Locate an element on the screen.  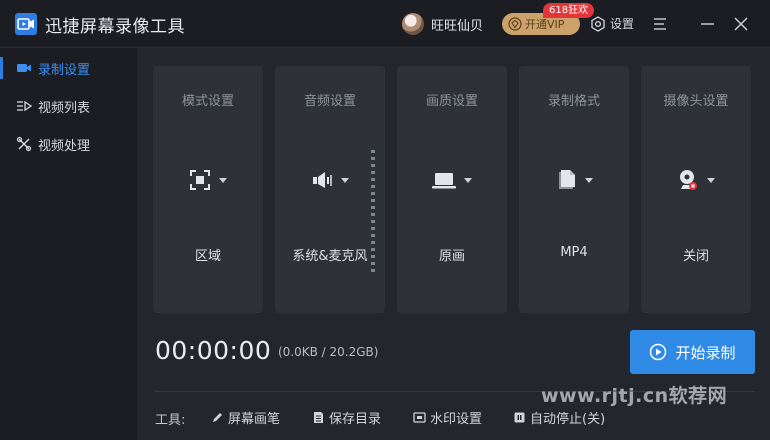
sidebar-item-video-processing: 视频处理 is located at coordinates (68, 144).